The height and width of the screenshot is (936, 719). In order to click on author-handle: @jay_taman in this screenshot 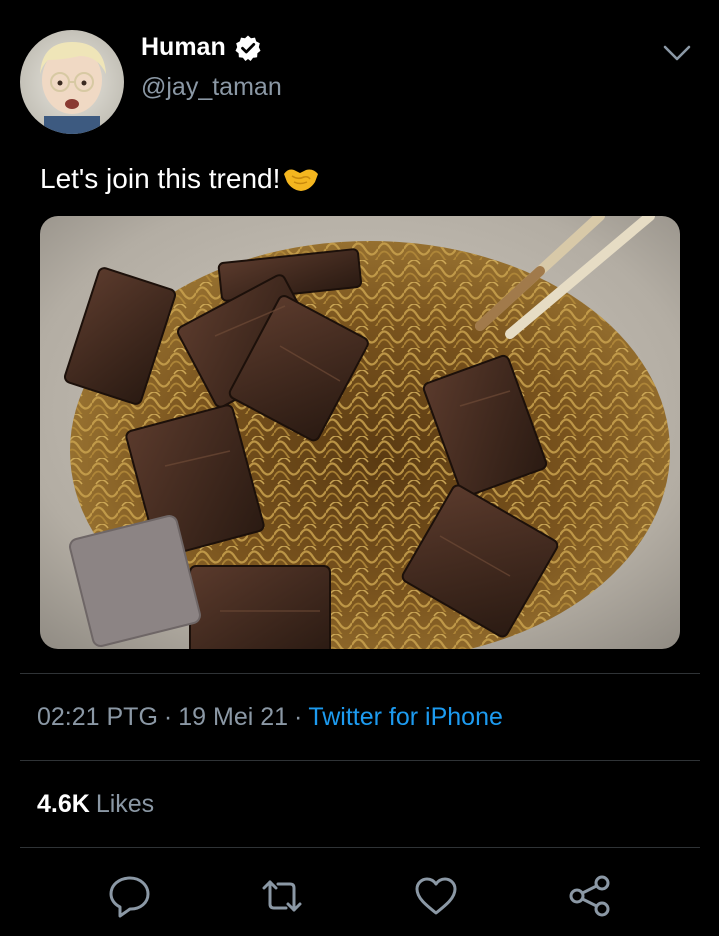, I will do `click(211, 87)`.